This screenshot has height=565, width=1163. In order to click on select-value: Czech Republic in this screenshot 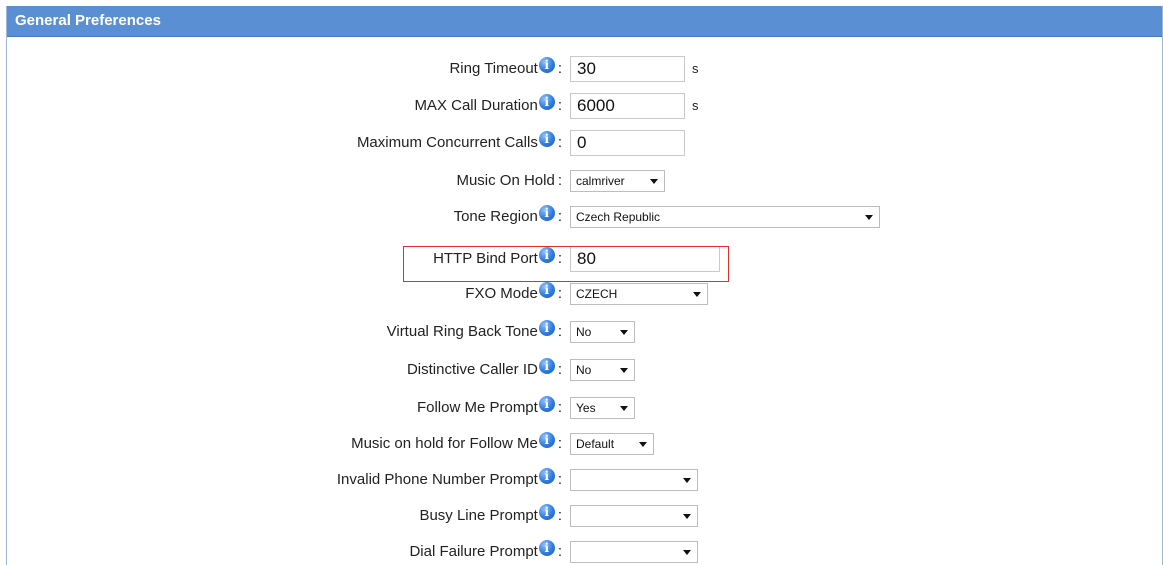, I will do `click(618, 217)`.